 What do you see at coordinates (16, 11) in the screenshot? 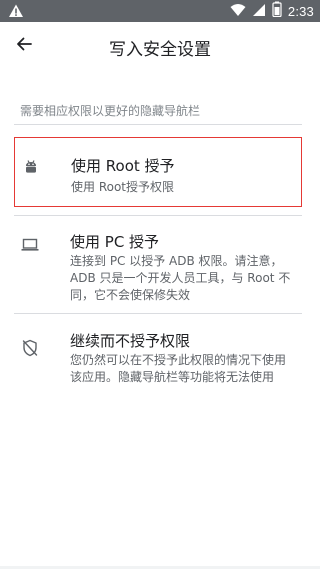
I see `warning-icon` at bounding box center [16, 11].